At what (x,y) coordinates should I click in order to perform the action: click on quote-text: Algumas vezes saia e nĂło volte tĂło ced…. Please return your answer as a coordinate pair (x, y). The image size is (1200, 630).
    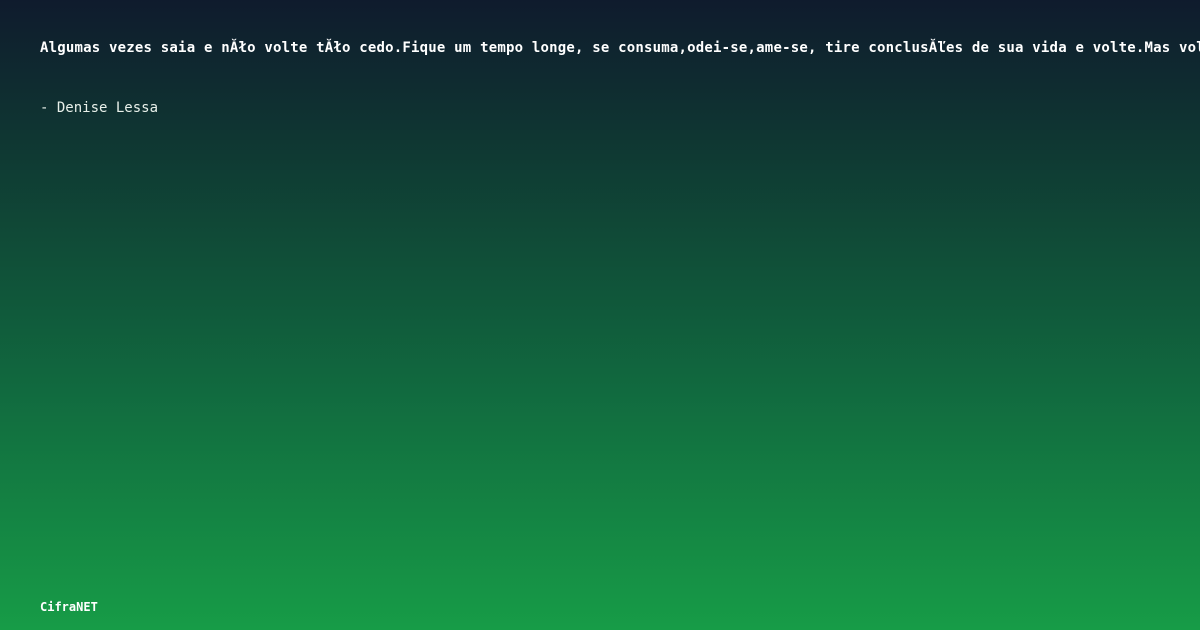
    Looking at the image, I should click on (620, 48).